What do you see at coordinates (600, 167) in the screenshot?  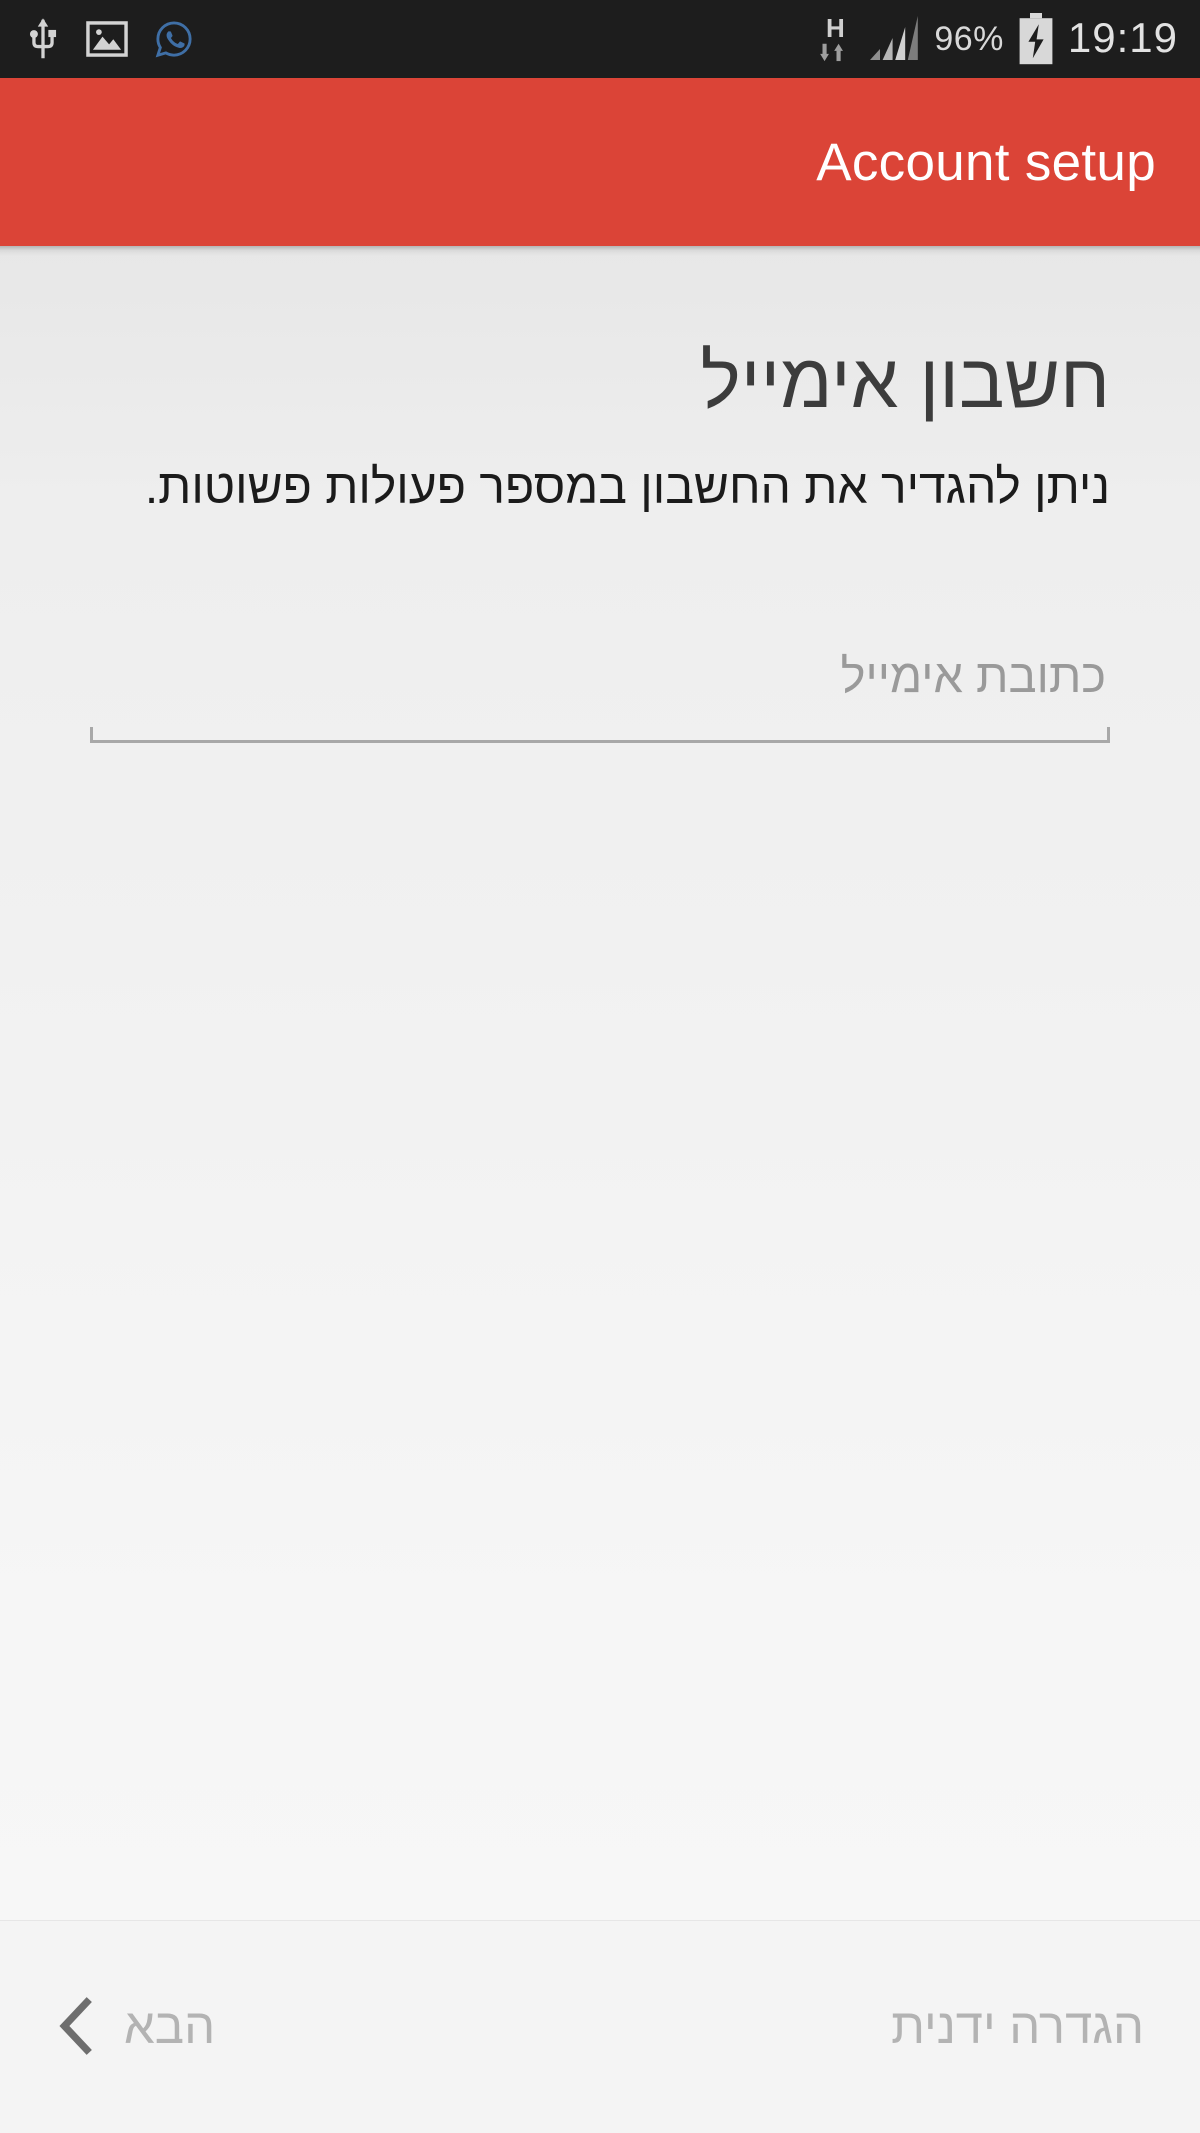 I see `app-bar: Account setup` at bounding box center [600, 167].